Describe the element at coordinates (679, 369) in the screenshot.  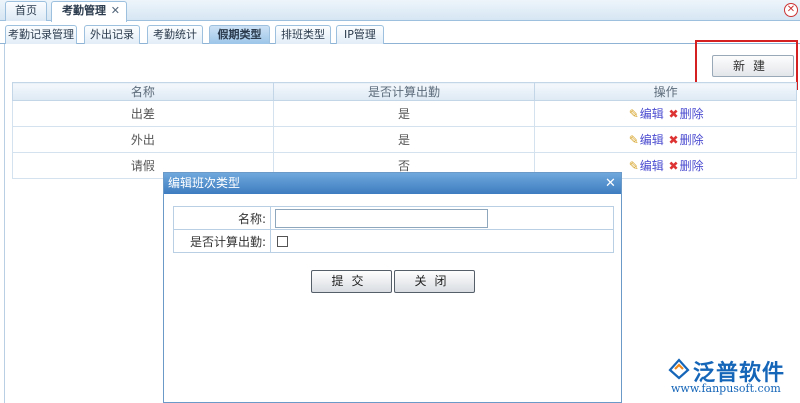
I see `brand-logo-icon` at that location.